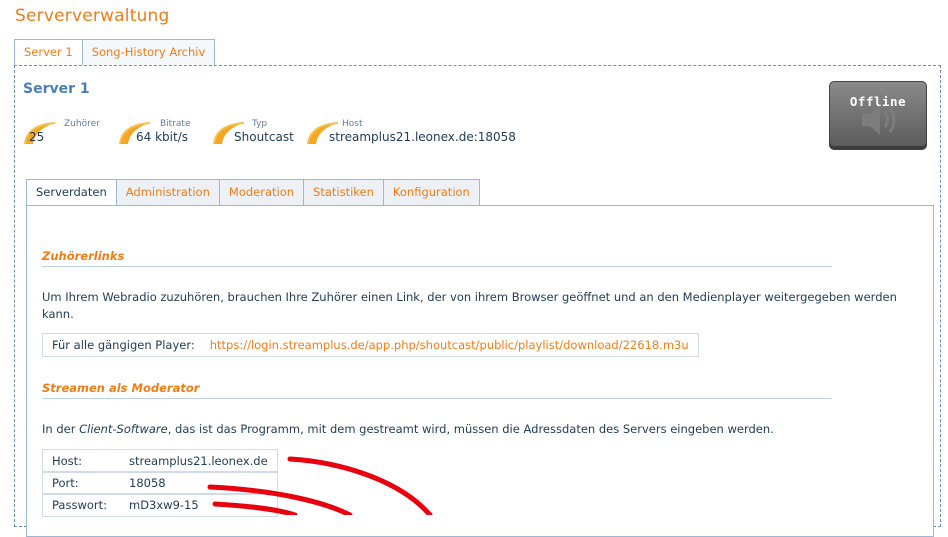  What do you see at coordinates (162, 137) in the screenshot?
I see `stat-value: 64 kbit/s` at bounding box center [162, 137].